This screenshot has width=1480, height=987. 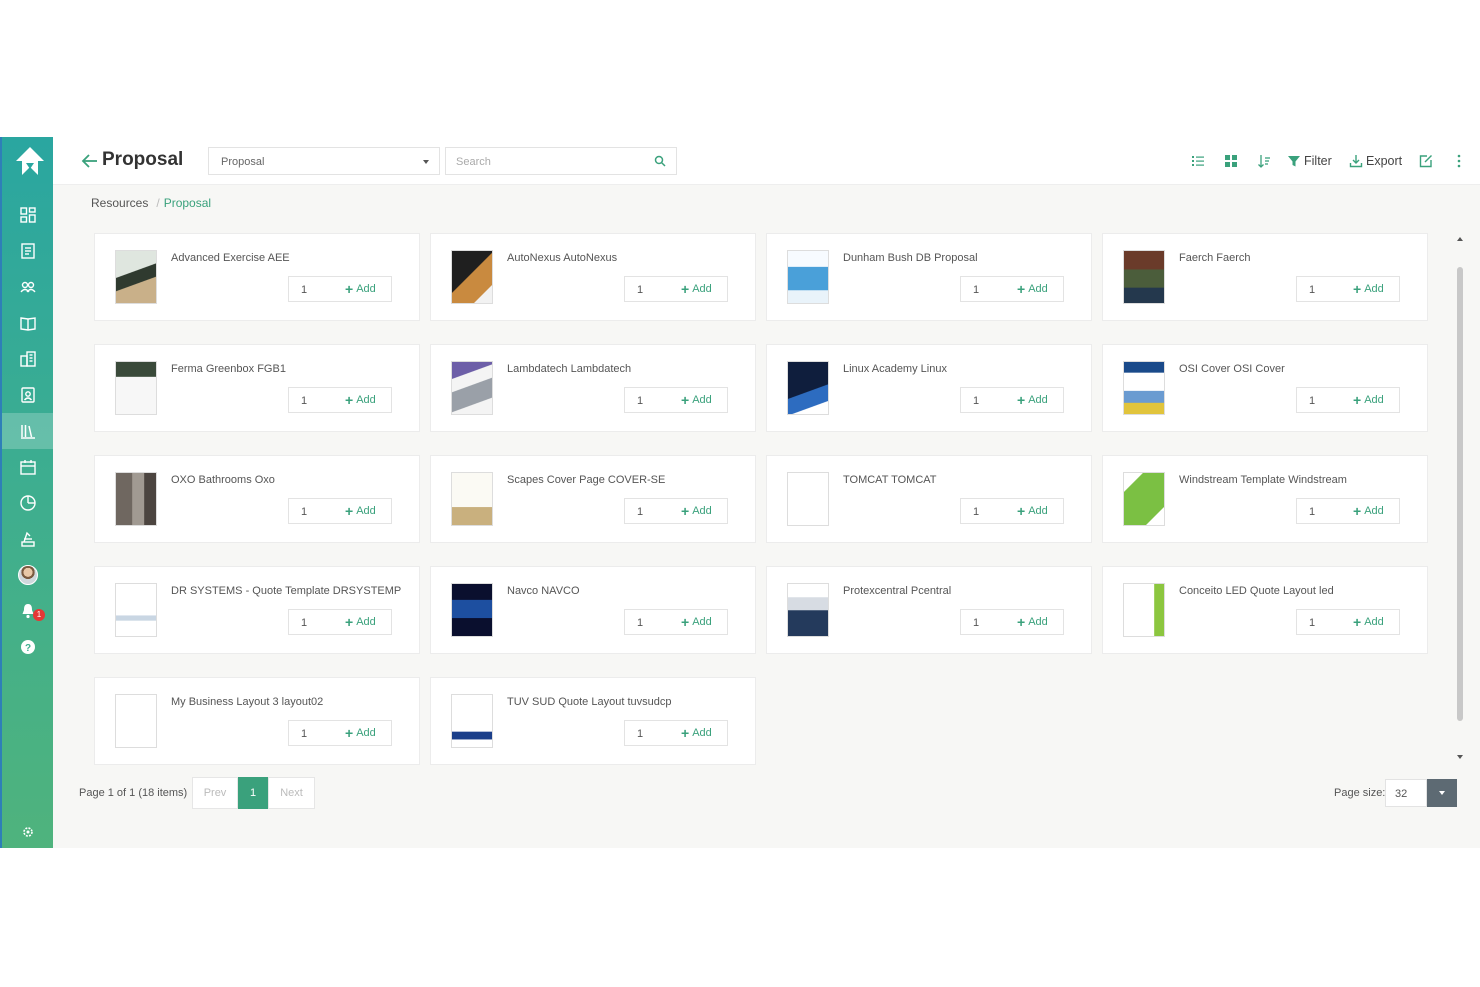 What do you see at coordinates (27, 647) in the screenshot?
I see `sidebar-item-help: ?` at bounding box center [27, 647].